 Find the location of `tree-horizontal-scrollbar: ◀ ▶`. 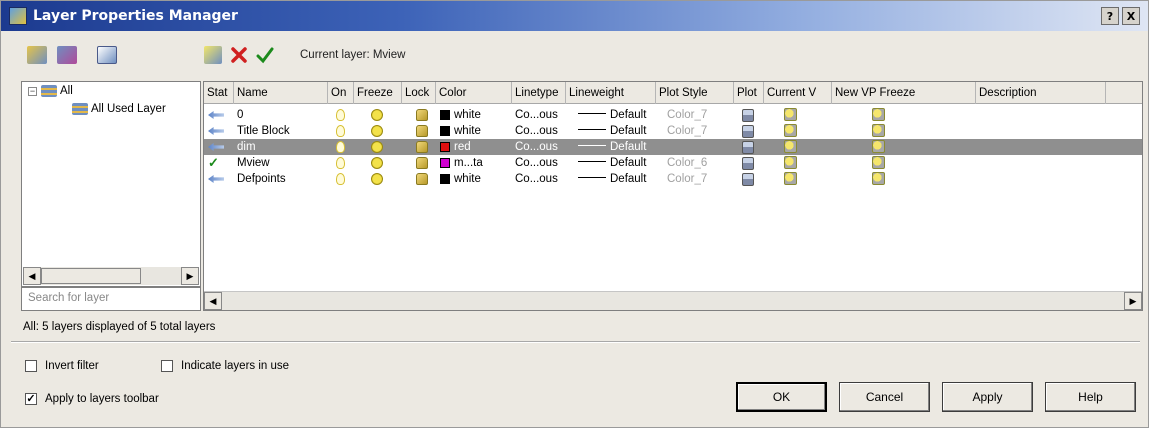

tree-horizontal-scrollbar: ◀ ▶ is located at coordinates (111, 276).